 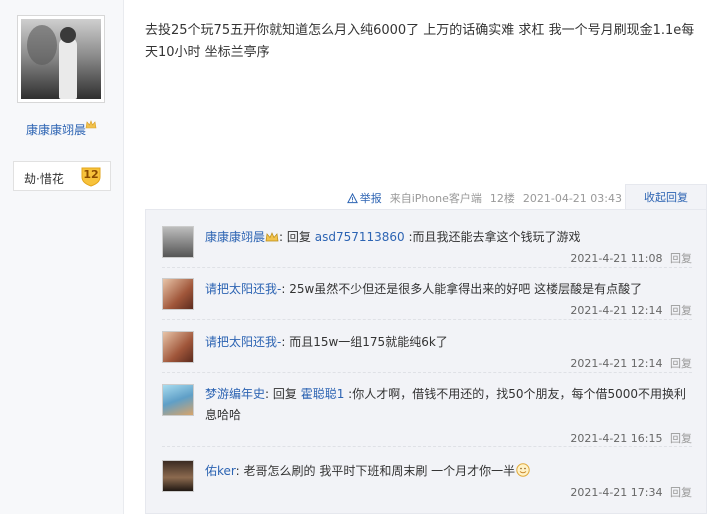 What do you see at coordinates (375, 471) in the screenshot?
I see `reply-text: : 老哥怎么刷的 我平时下班和周末刷 一个月才你一半` at bounding box center [375, 471].